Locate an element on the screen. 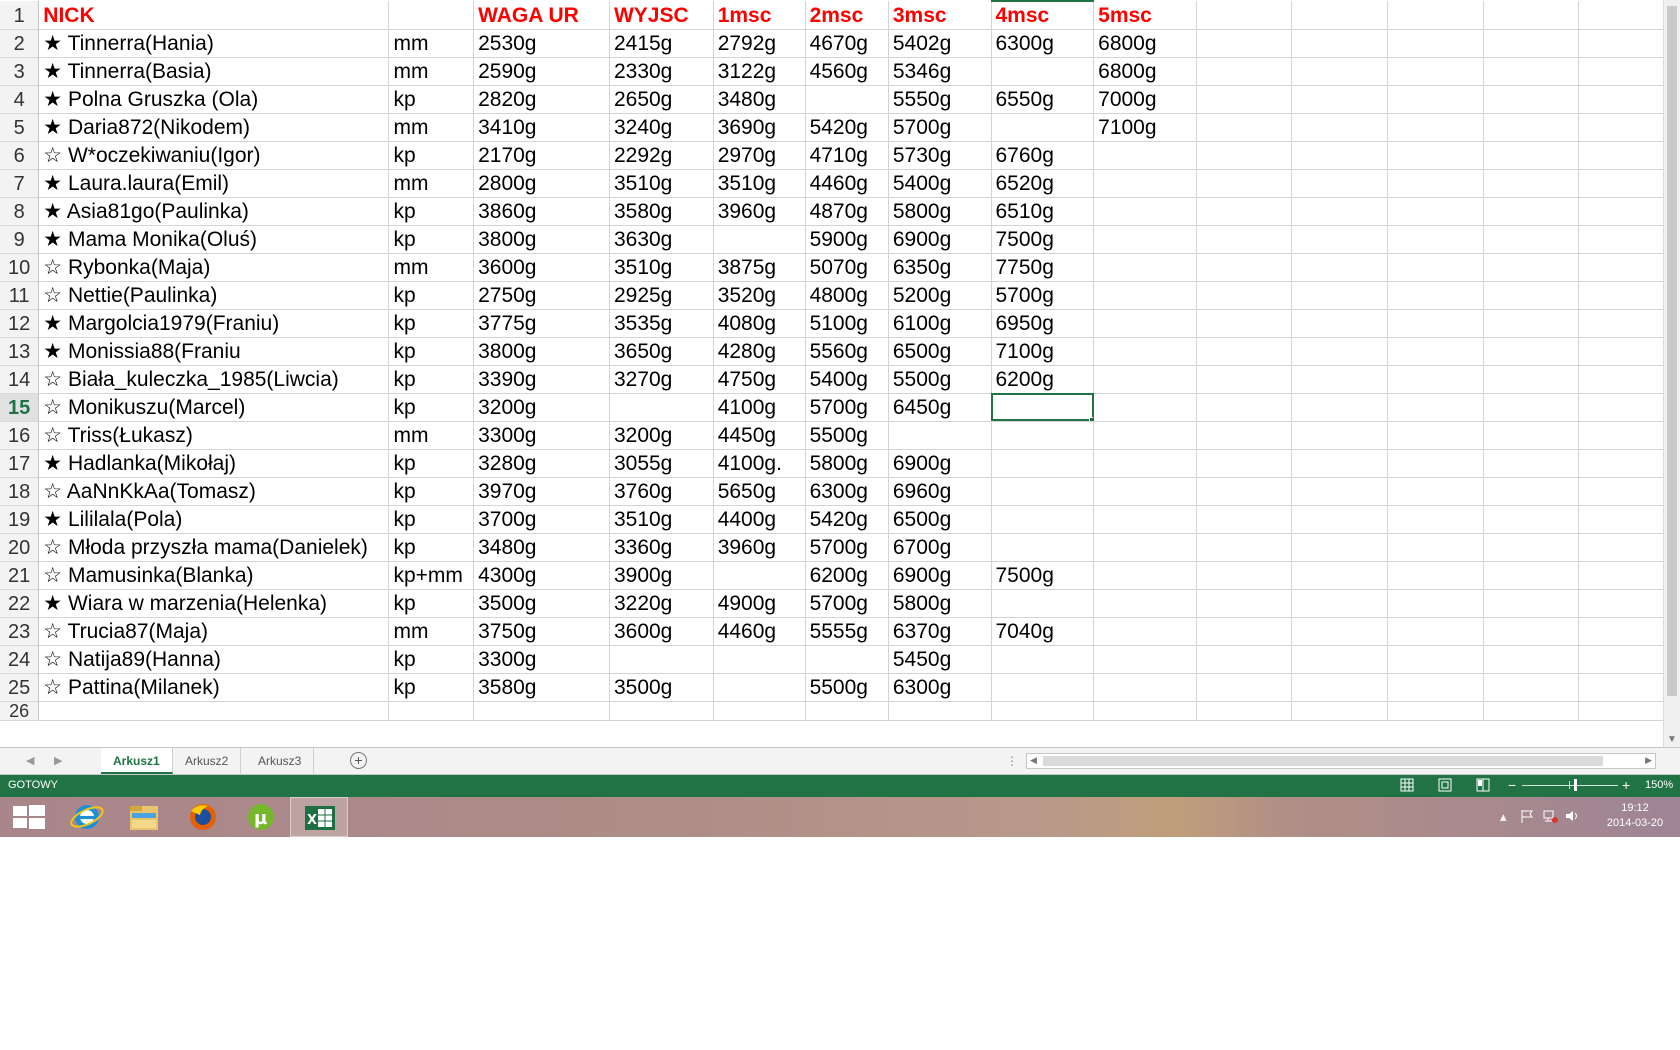  cell: 5420g is located at coordinates (847, 127).